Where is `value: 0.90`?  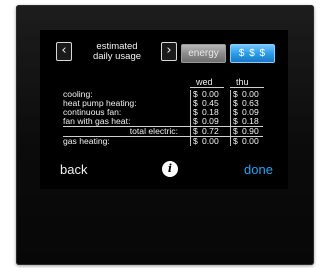
value: 0.90 is located at coordinates (250, 131).